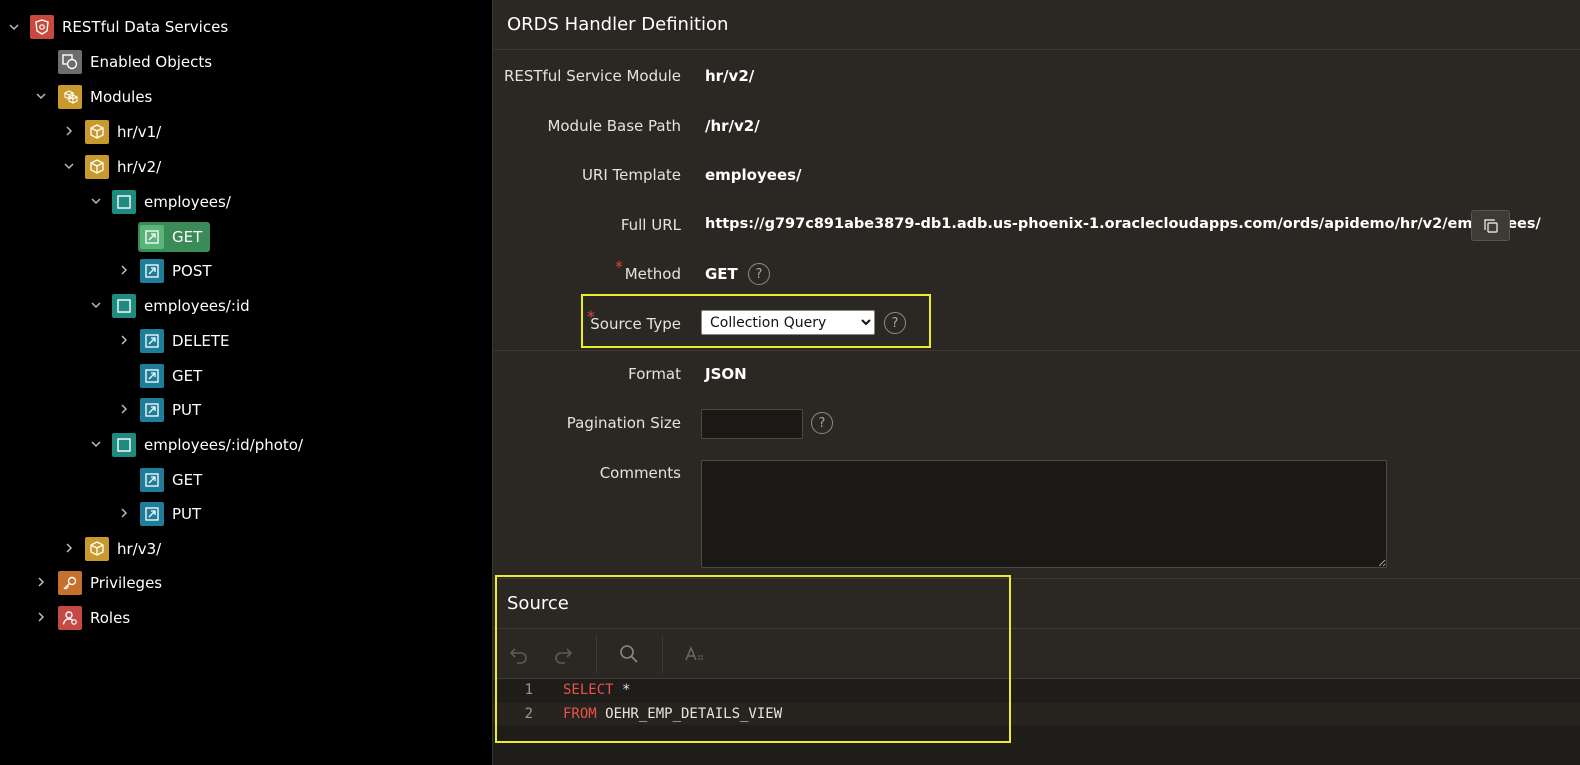 The image size is (1580, 765). What do you see at coordinates (197, 306) in the screenshot?
I see `tree-node-label: employees/:id` at bounding box center [197, 306].